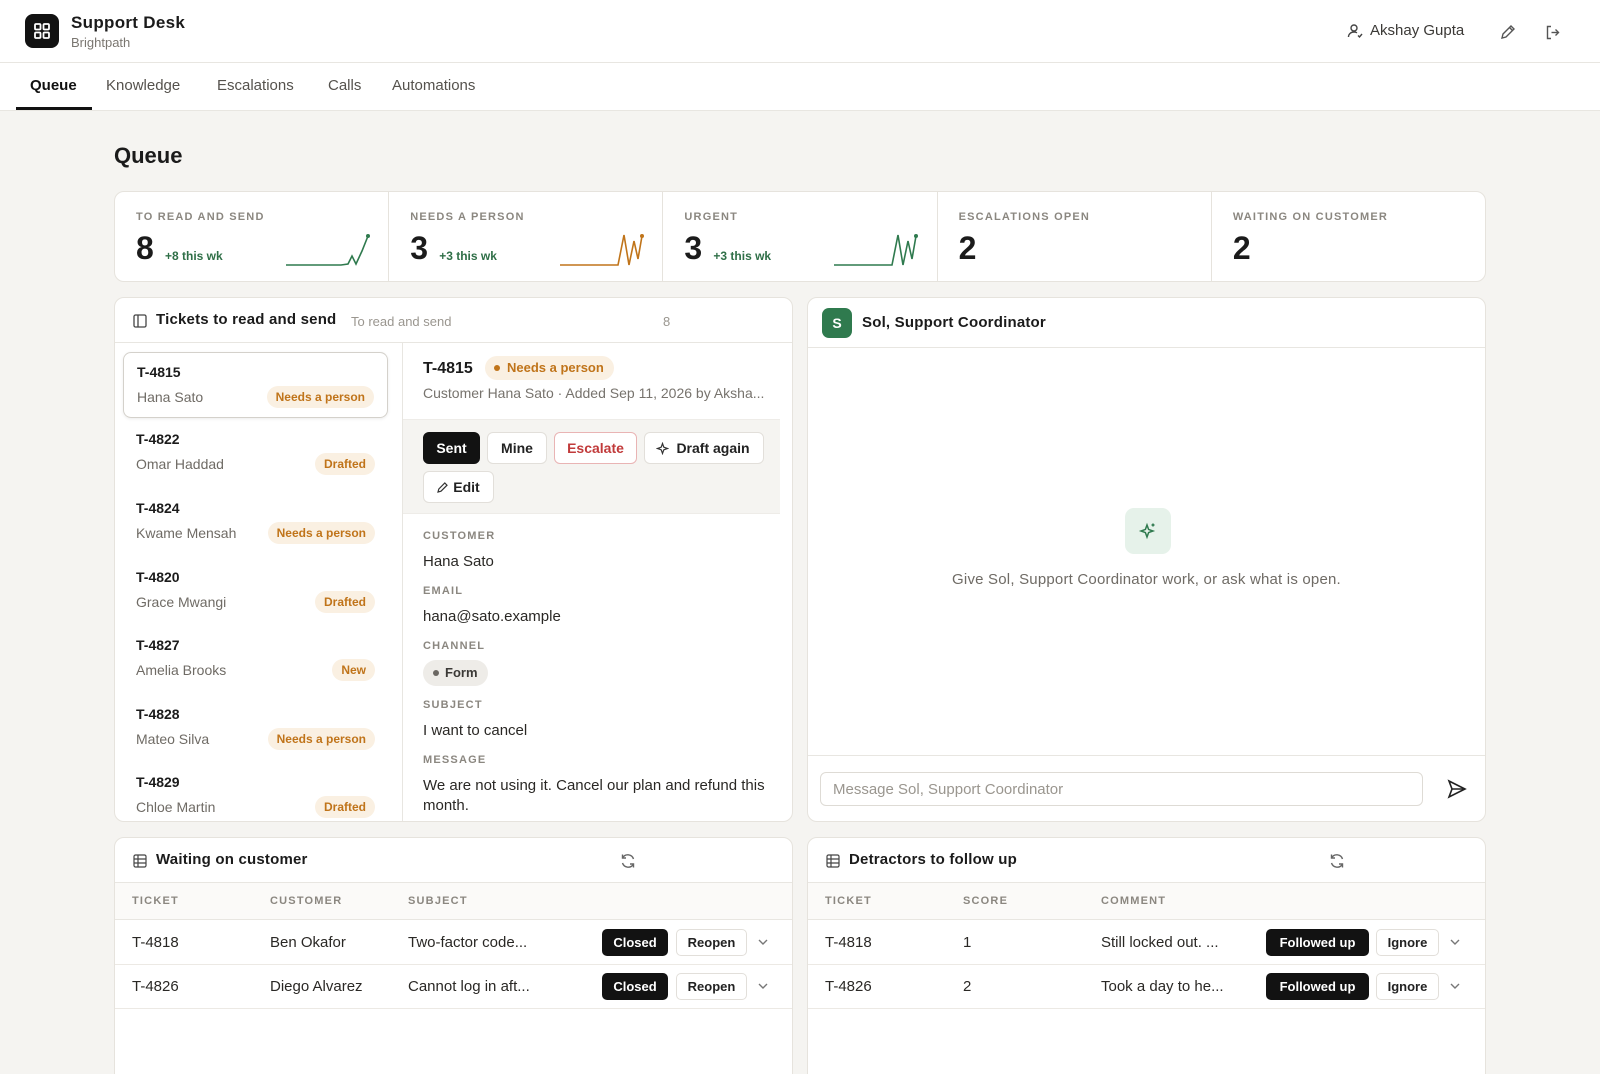 The image size is (1600, 1074). What do you see at coordinates (475, 730) in the screenshot?
I see `subject-value: I want to cancel` at bounding box center [475, 730].